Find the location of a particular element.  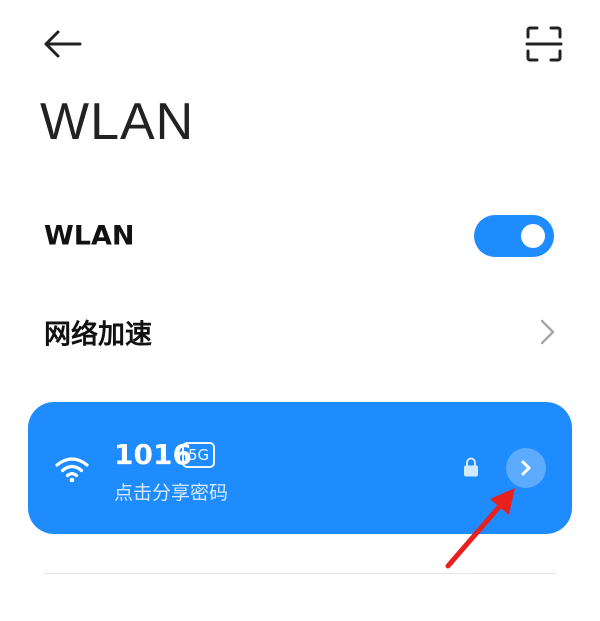

band-badge: 5G is located at coordinates (199, 455).